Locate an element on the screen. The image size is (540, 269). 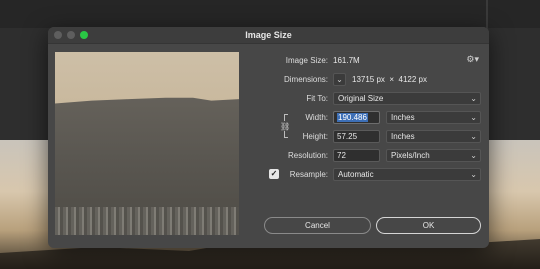
width-value: 190.486 is located at coordinates (352, 117).